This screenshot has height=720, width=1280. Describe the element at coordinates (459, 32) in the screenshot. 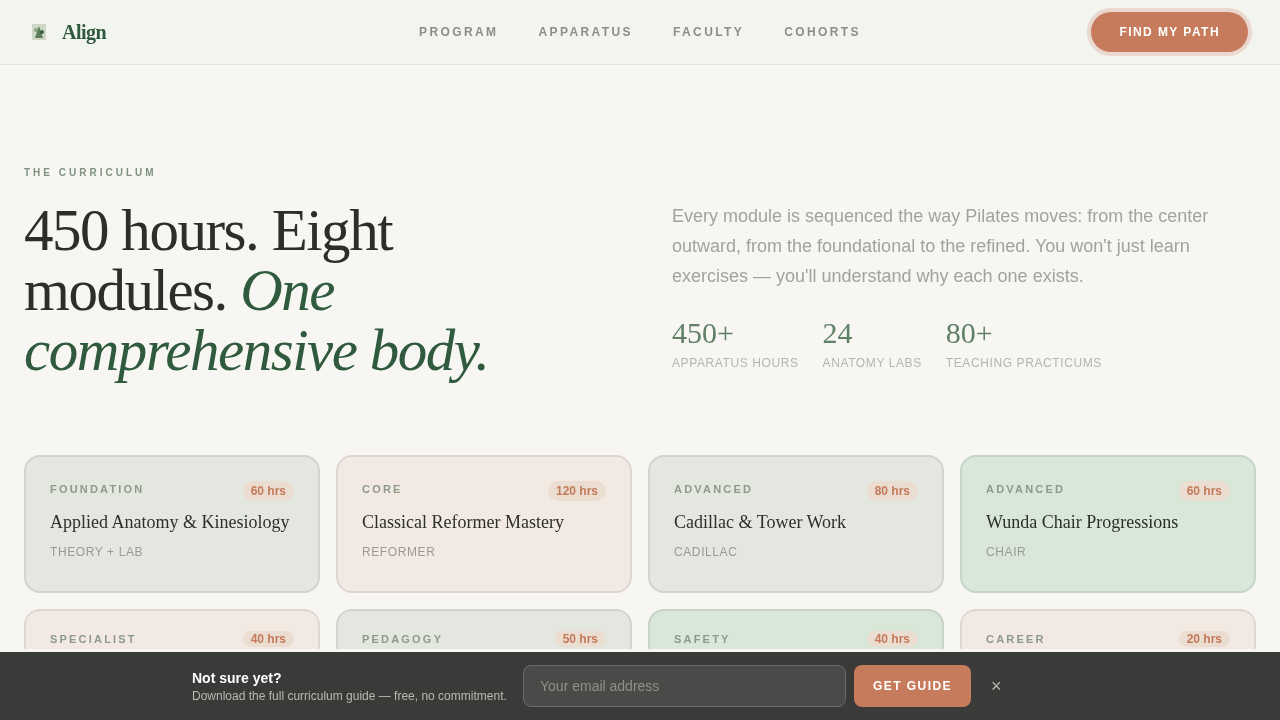

I see `nav-link: PROGRAM` at that location.